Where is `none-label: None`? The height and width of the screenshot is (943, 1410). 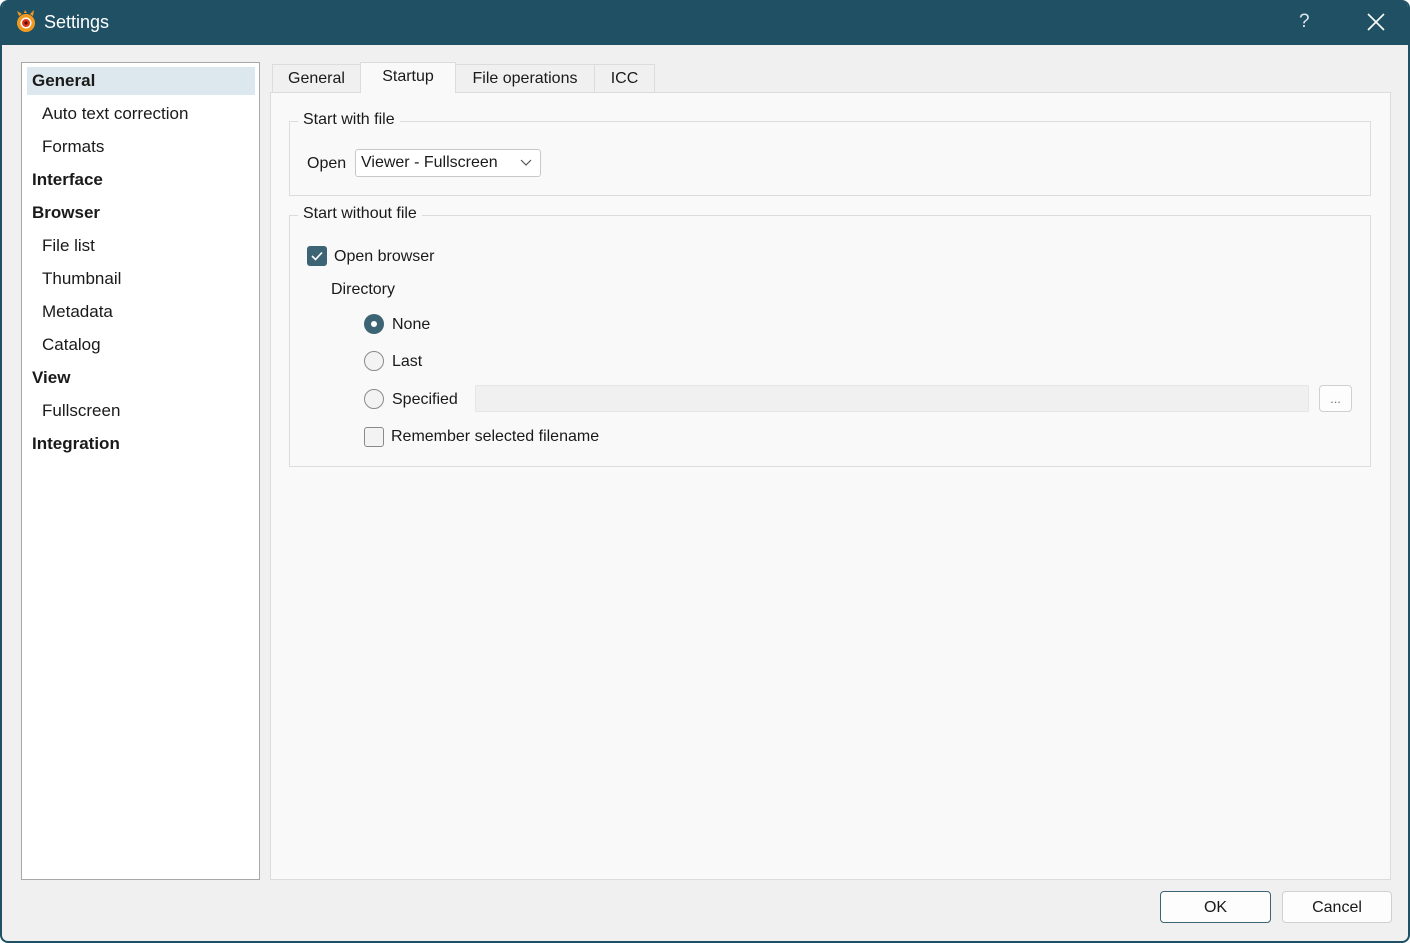
none-label: None is located at coordinates (411, 325).